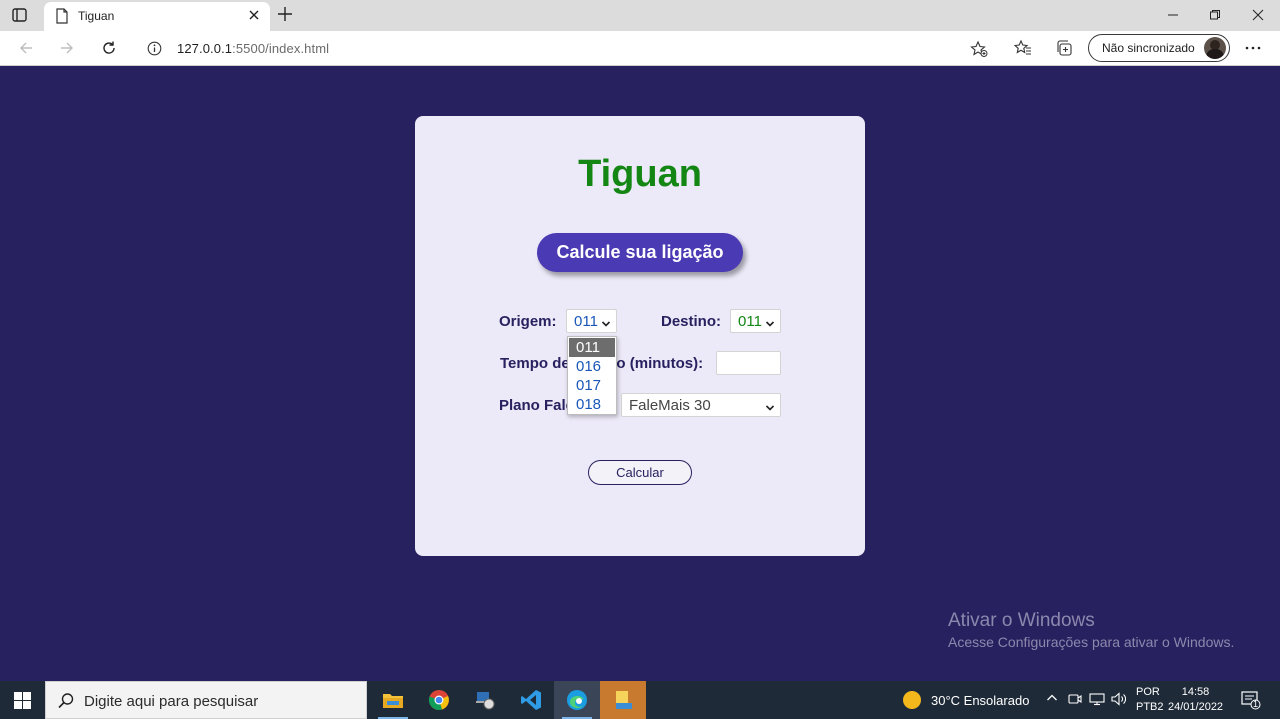  What do you see at coordinates (285, 16) in the screenshot?
I see `new-tab-icon` at bounding box center [285, 16].